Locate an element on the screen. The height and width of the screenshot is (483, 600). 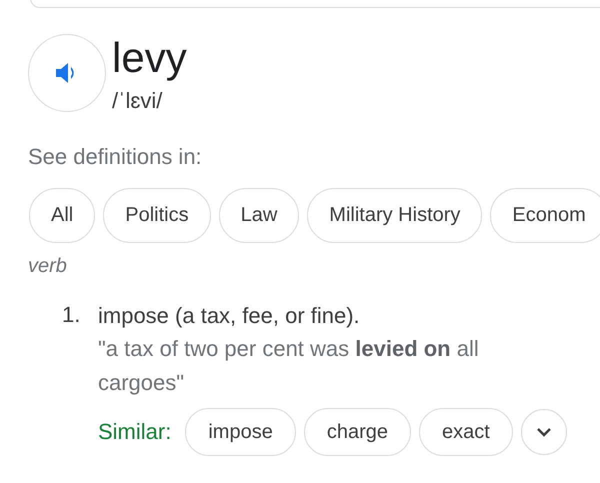
example-sentence: "a tax of two per cent was levied on all cargoes" is located at coordinates (289, 366).